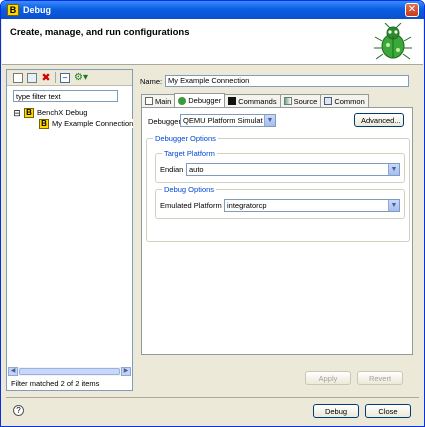 The height and width of the screenshot is (427, 425). I want to click on collapse-icon: ⊟, so click(17, 112).